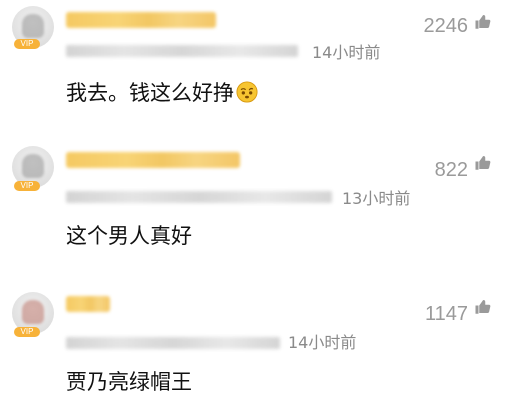  What do you see at coordinates (247, 92) in the screenshot?
I see `dizzy-face-emoji` at bounding box center [247, 92].